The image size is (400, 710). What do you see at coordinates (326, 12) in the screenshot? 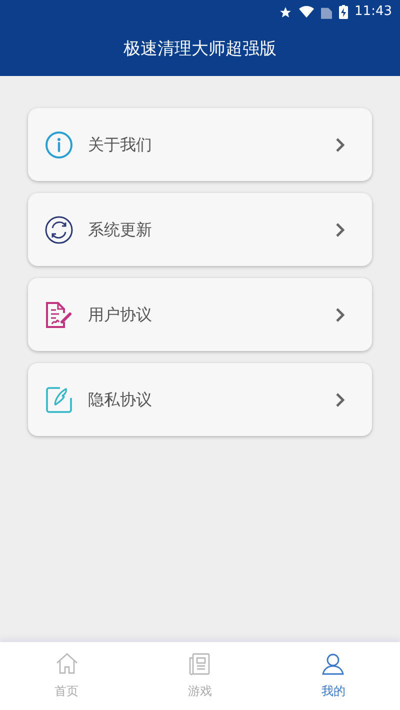
I see `no-sim-icon` at bounding box center [326, 12].